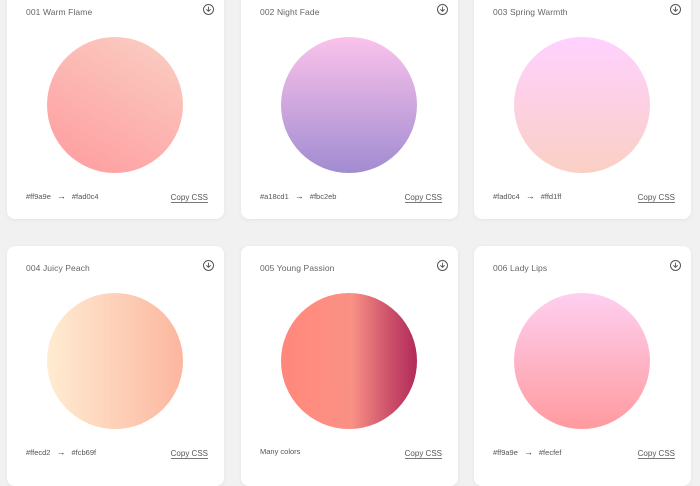 The width and height of the screenshot is (700, 486). Describe the element at coordinates (274, 196) in the screenshot. I see `color-from: #a18cd1` at that location.